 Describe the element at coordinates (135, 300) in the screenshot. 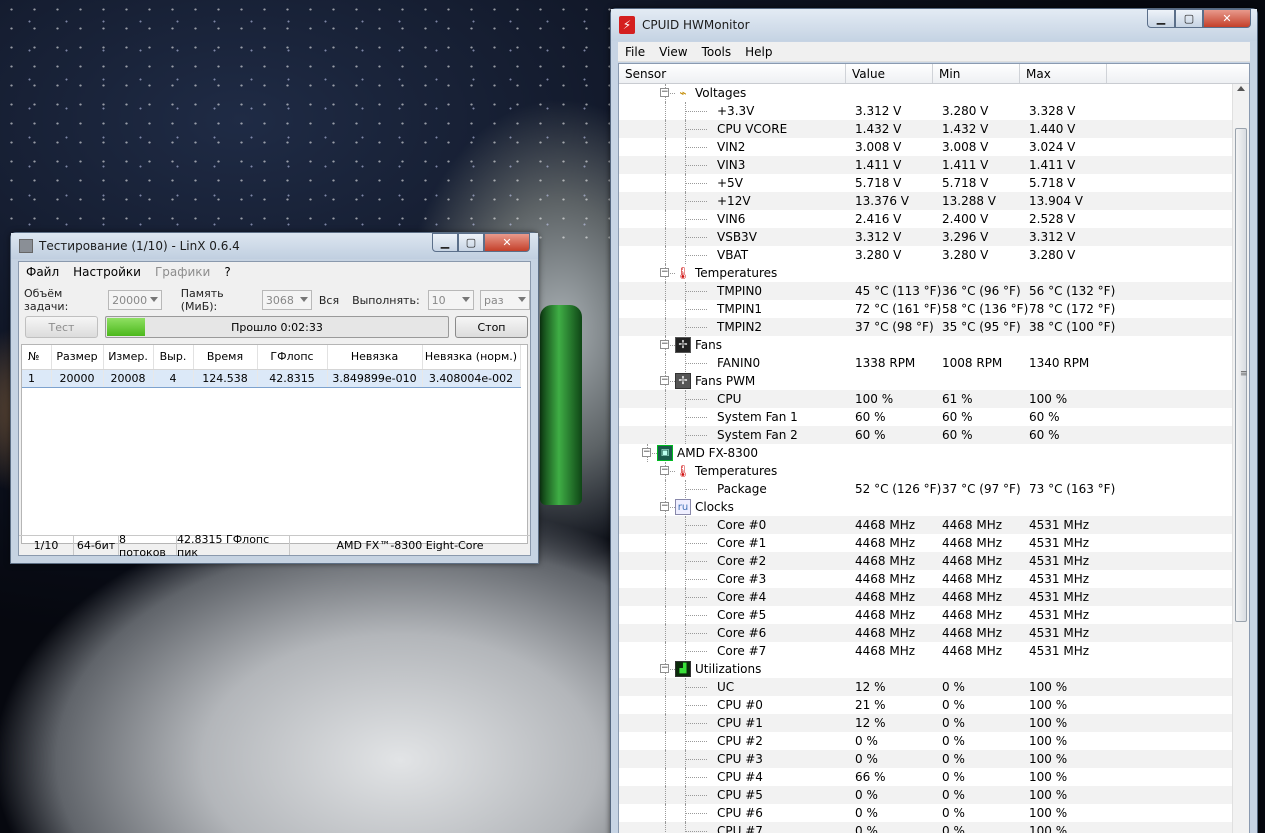

I see `problem-size-combo: 20000` at that location.